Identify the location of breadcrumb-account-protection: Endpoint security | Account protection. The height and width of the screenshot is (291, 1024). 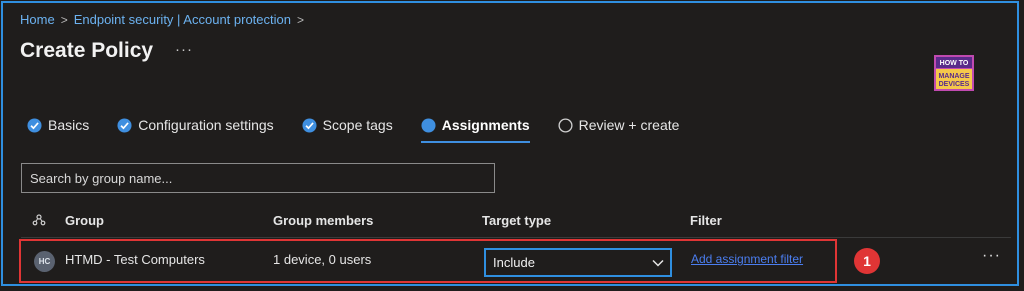
(182, 19).